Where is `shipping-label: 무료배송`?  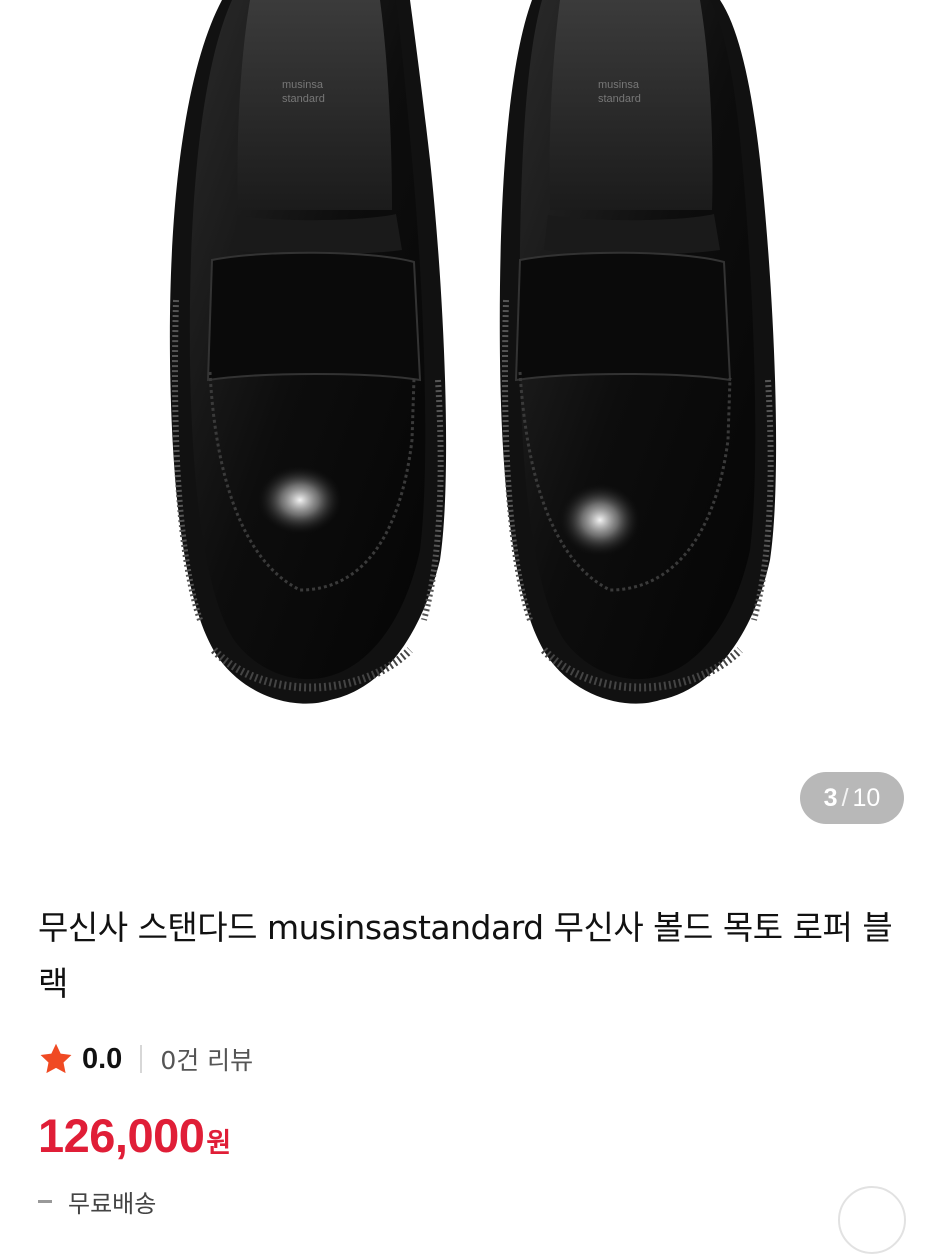
shipping-label: 무료배송 is located at coordinates (112, 1203).